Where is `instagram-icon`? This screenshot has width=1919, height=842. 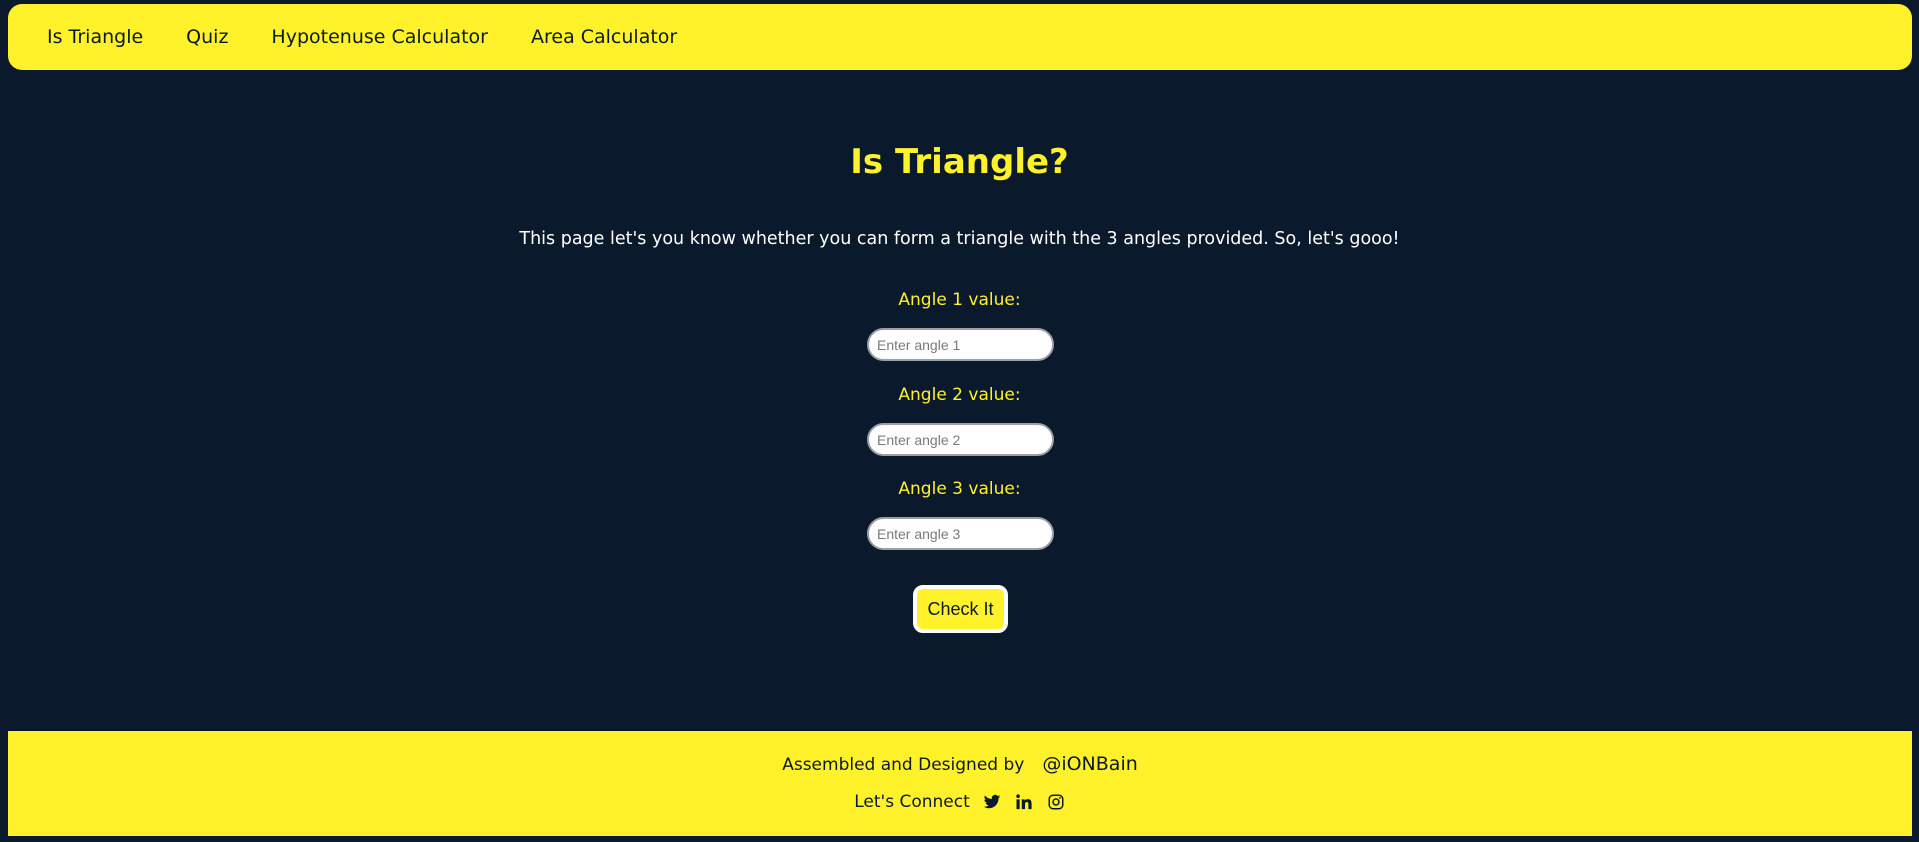
instagram-icon is located at coordinates (1056, 802).